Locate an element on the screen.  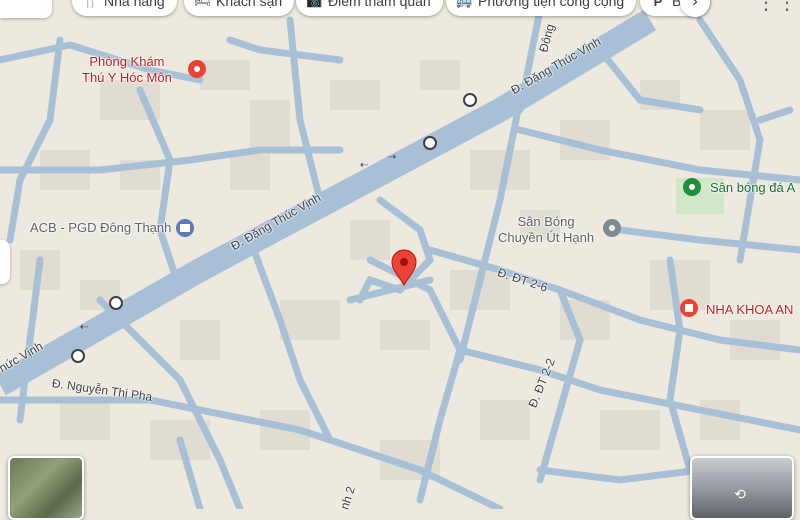
chip-attractions-label: Điểm tham quan is located at coordinates (379, 4).